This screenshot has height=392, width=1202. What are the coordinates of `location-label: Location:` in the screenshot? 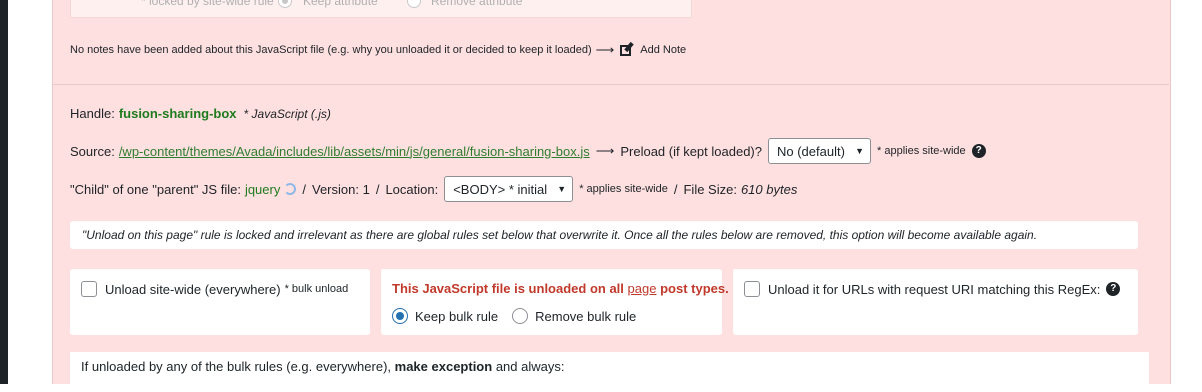 It's located at (412, 189).